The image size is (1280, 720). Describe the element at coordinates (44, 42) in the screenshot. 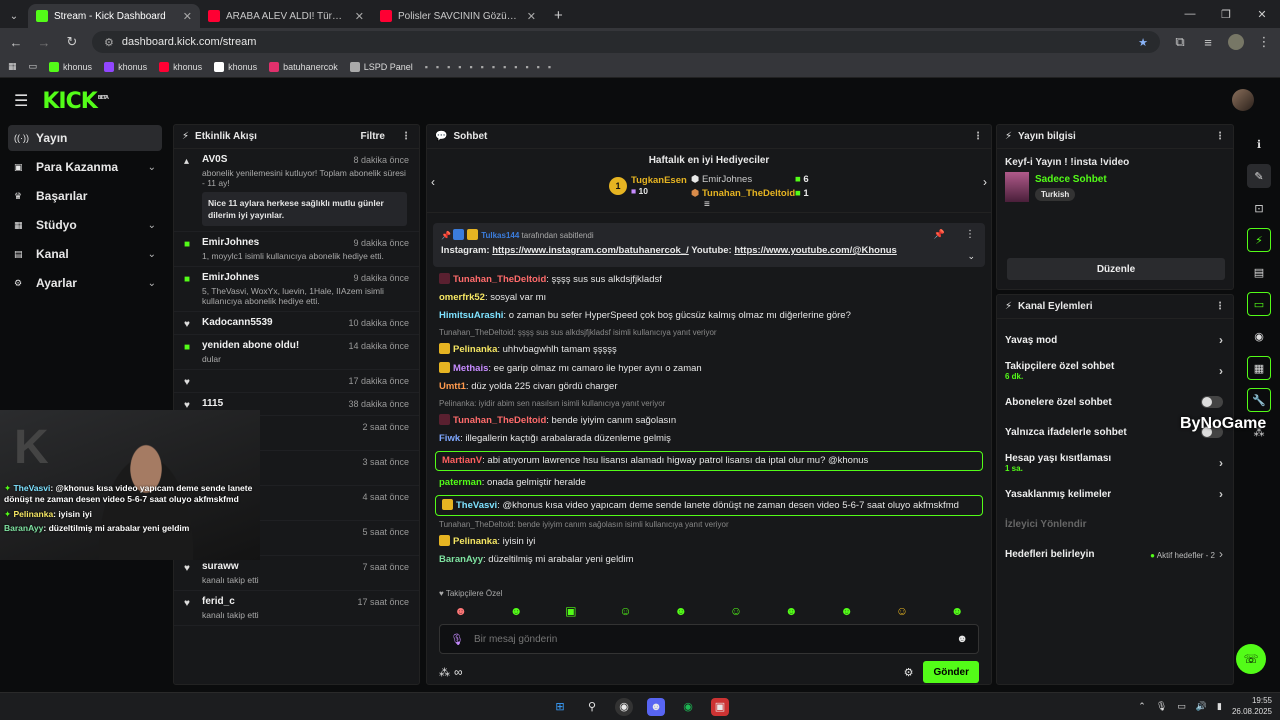

I see `forward-button: →` at that location.